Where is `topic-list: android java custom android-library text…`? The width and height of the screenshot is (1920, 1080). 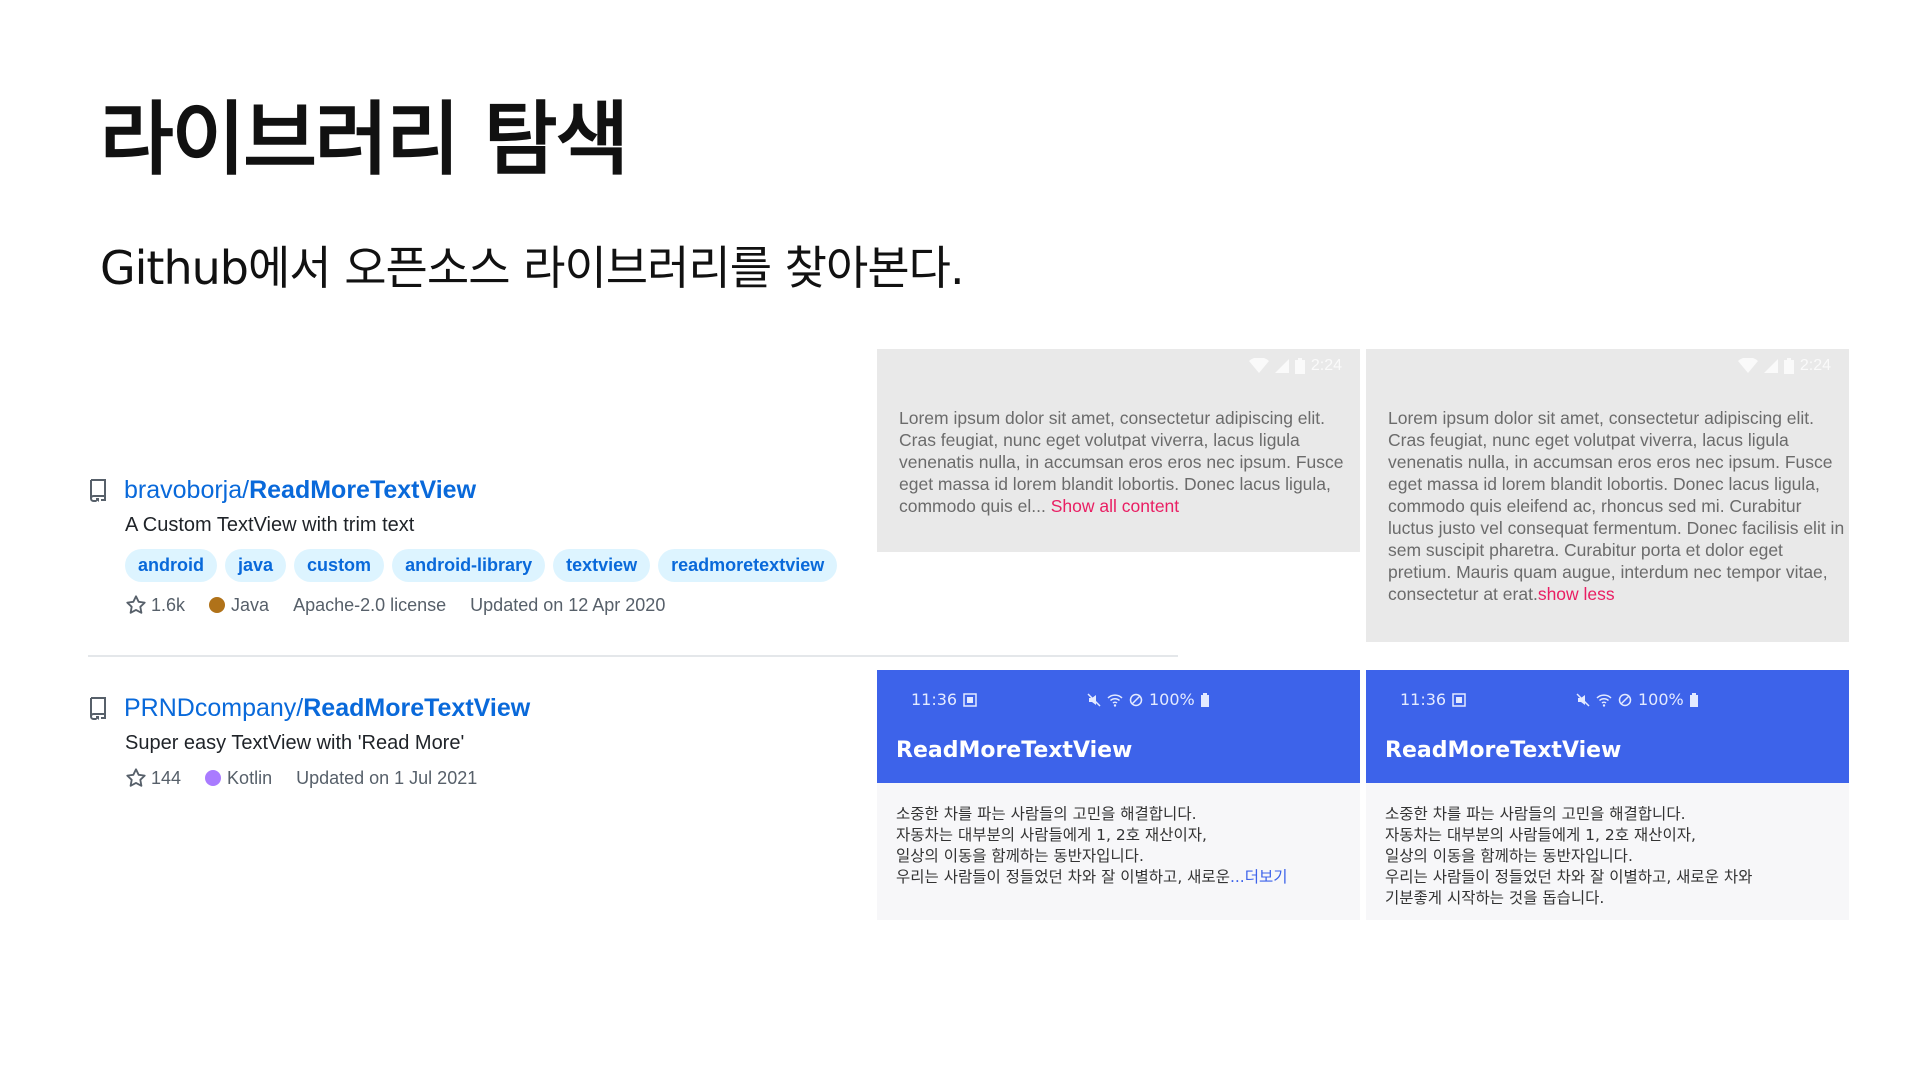 topic-list: android java custom android-library text… is located at coordinates (481, 565).